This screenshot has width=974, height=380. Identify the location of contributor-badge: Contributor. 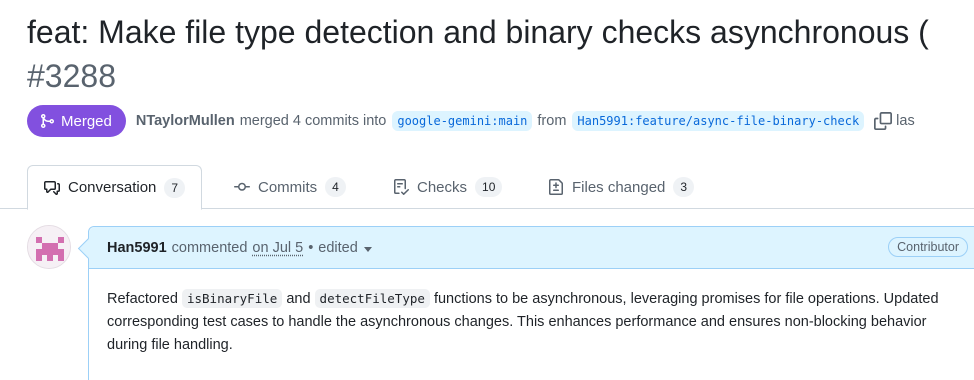
(928, 247).